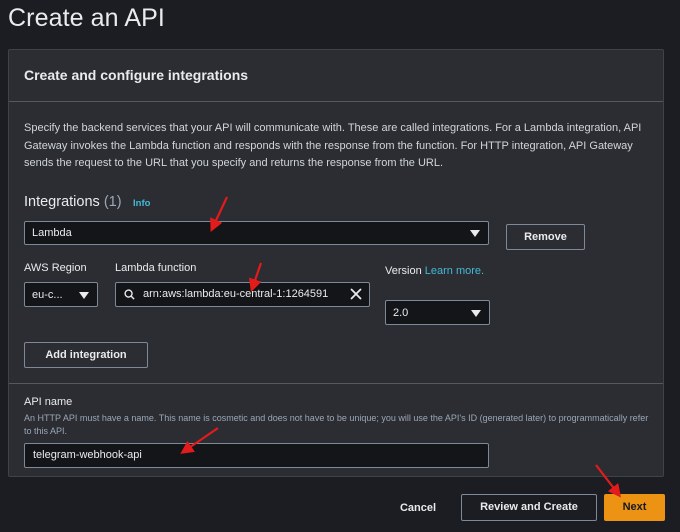  I want to click on info-link: Info, so click(141, 203).